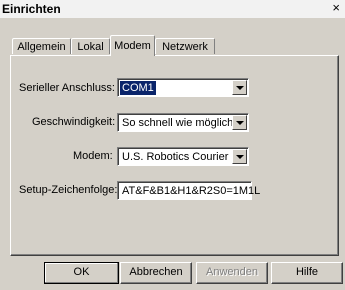 Image resolution: width=345 pixels, height=290 pixels. What do you see at coordinates (67, 88) in the screenshot?
I see `serial-port-label: Serieller Anschluss:` at bounding box center [67, 88].